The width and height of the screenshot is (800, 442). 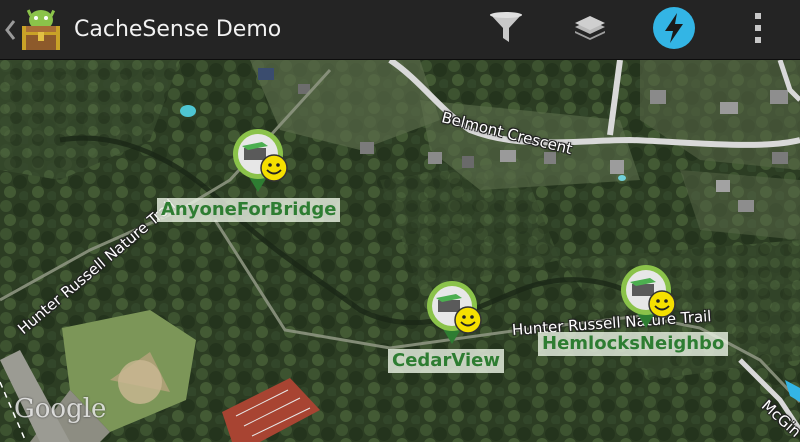 What do you see at coordinates (446, 361) in the screenshot?
I see `cache-label-cedarview: CedarView` at bounding box center [446, 361].